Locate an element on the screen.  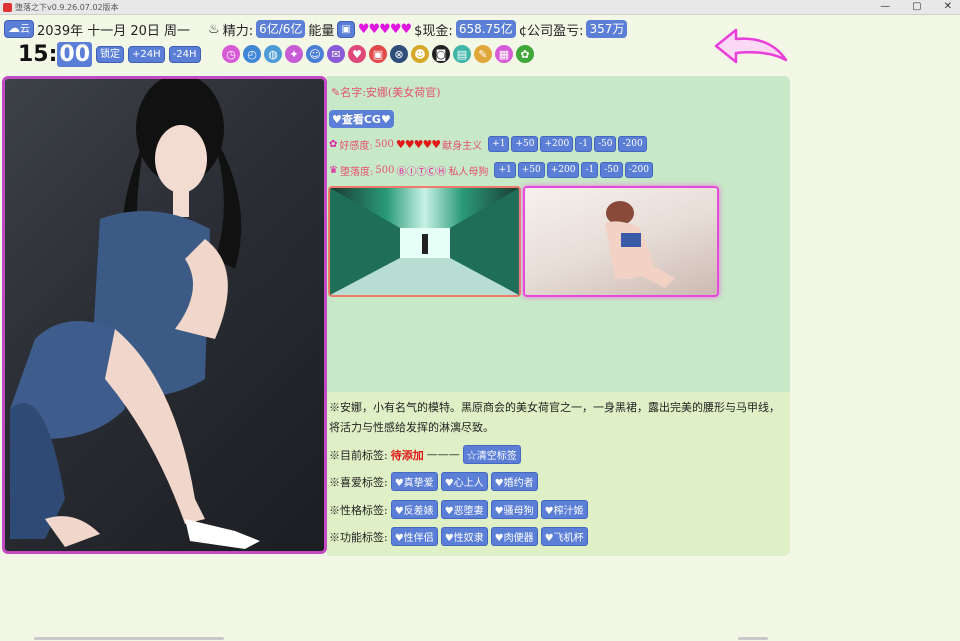
energy-label: 精力: is located at coordinates (238, 31).